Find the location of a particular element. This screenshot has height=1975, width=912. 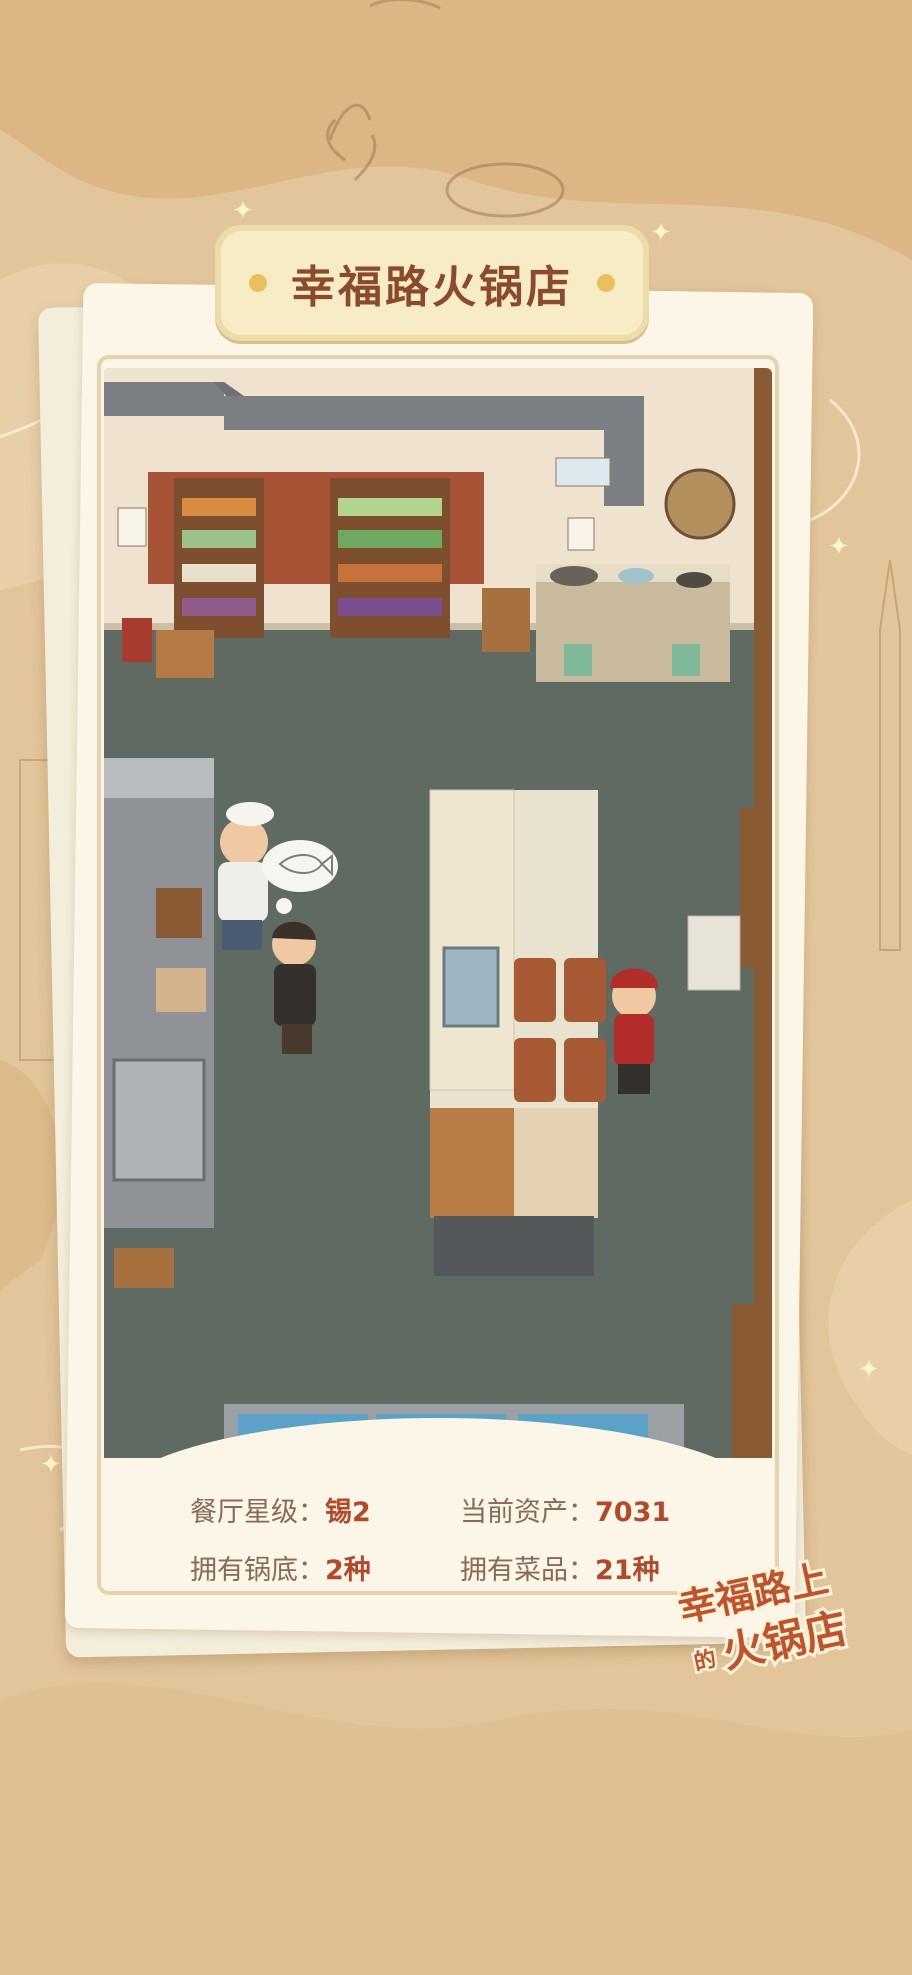

stat-base-value: 2种 is located at coordinates (348, 1570).